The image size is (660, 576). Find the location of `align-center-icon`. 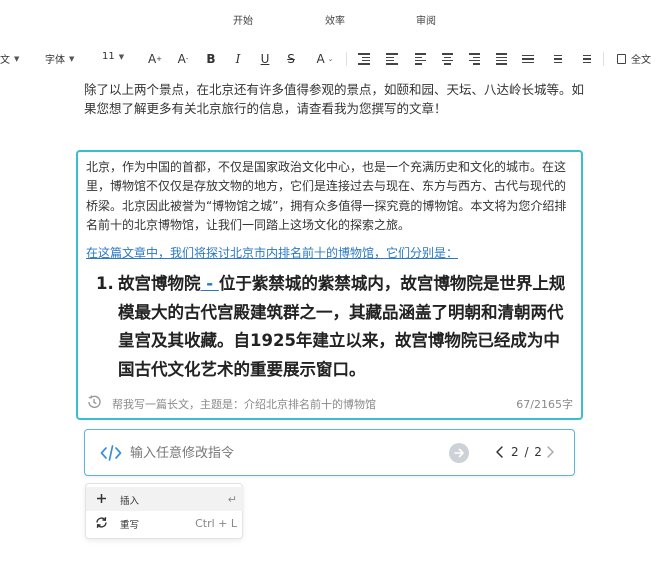

align-center-icon is located at coordinates (447, 59).